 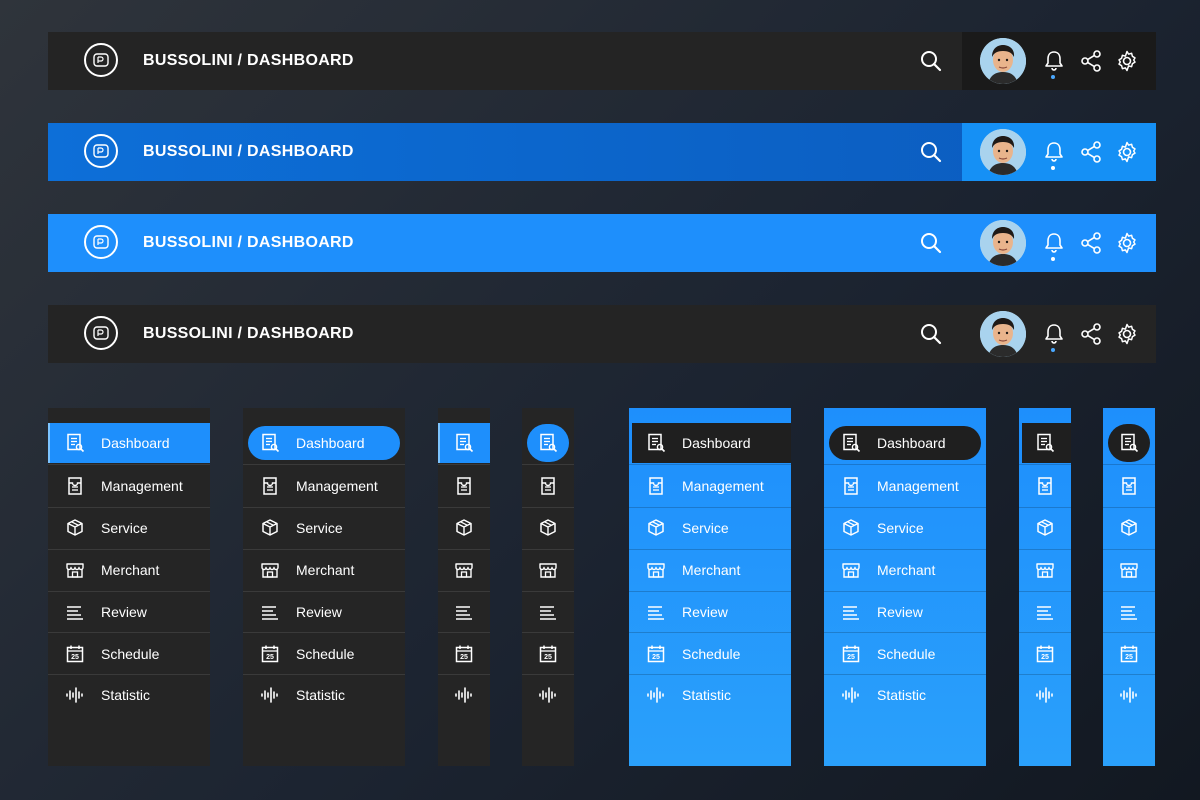 What do you see at coordinates (918, 486) in the screenshot?
I see `nav-item-label: Management` at bounding box center [918, 486].